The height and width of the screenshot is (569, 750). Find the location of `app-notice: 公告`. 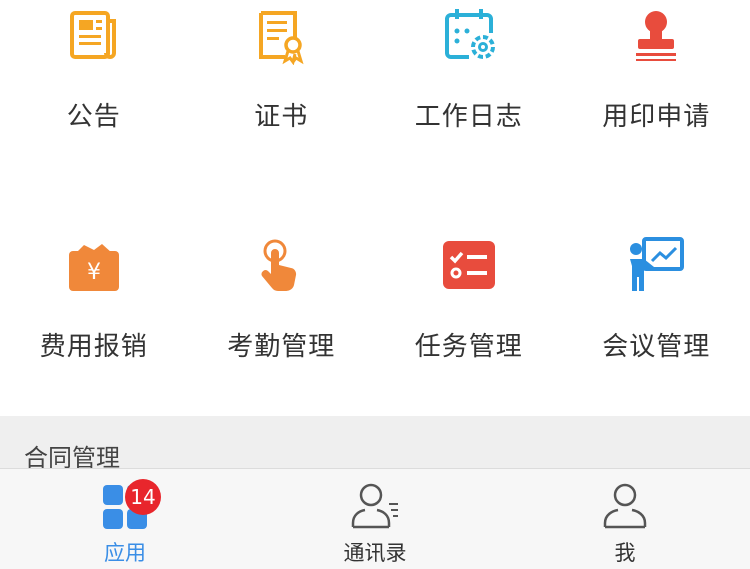

app-notice: 公告 is located at coordinates (94, 100).